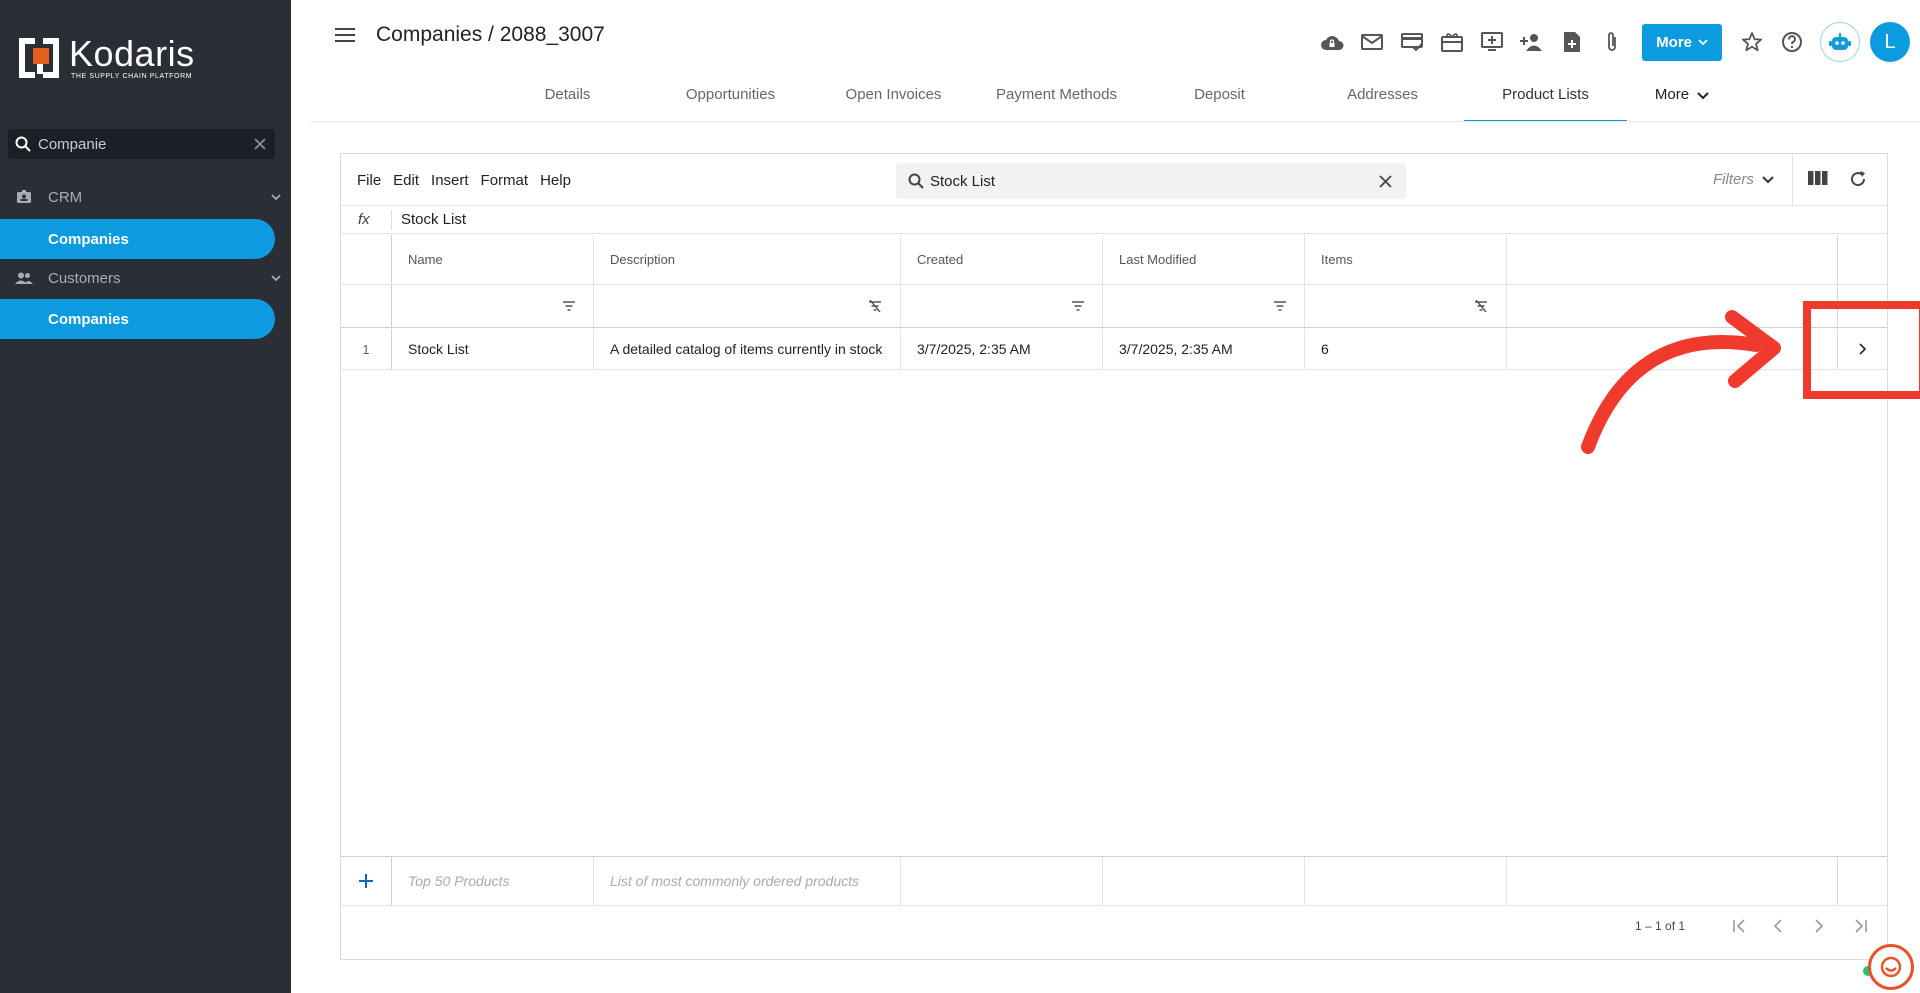  I want to click on screen-add-icon, so click(1492, 42).